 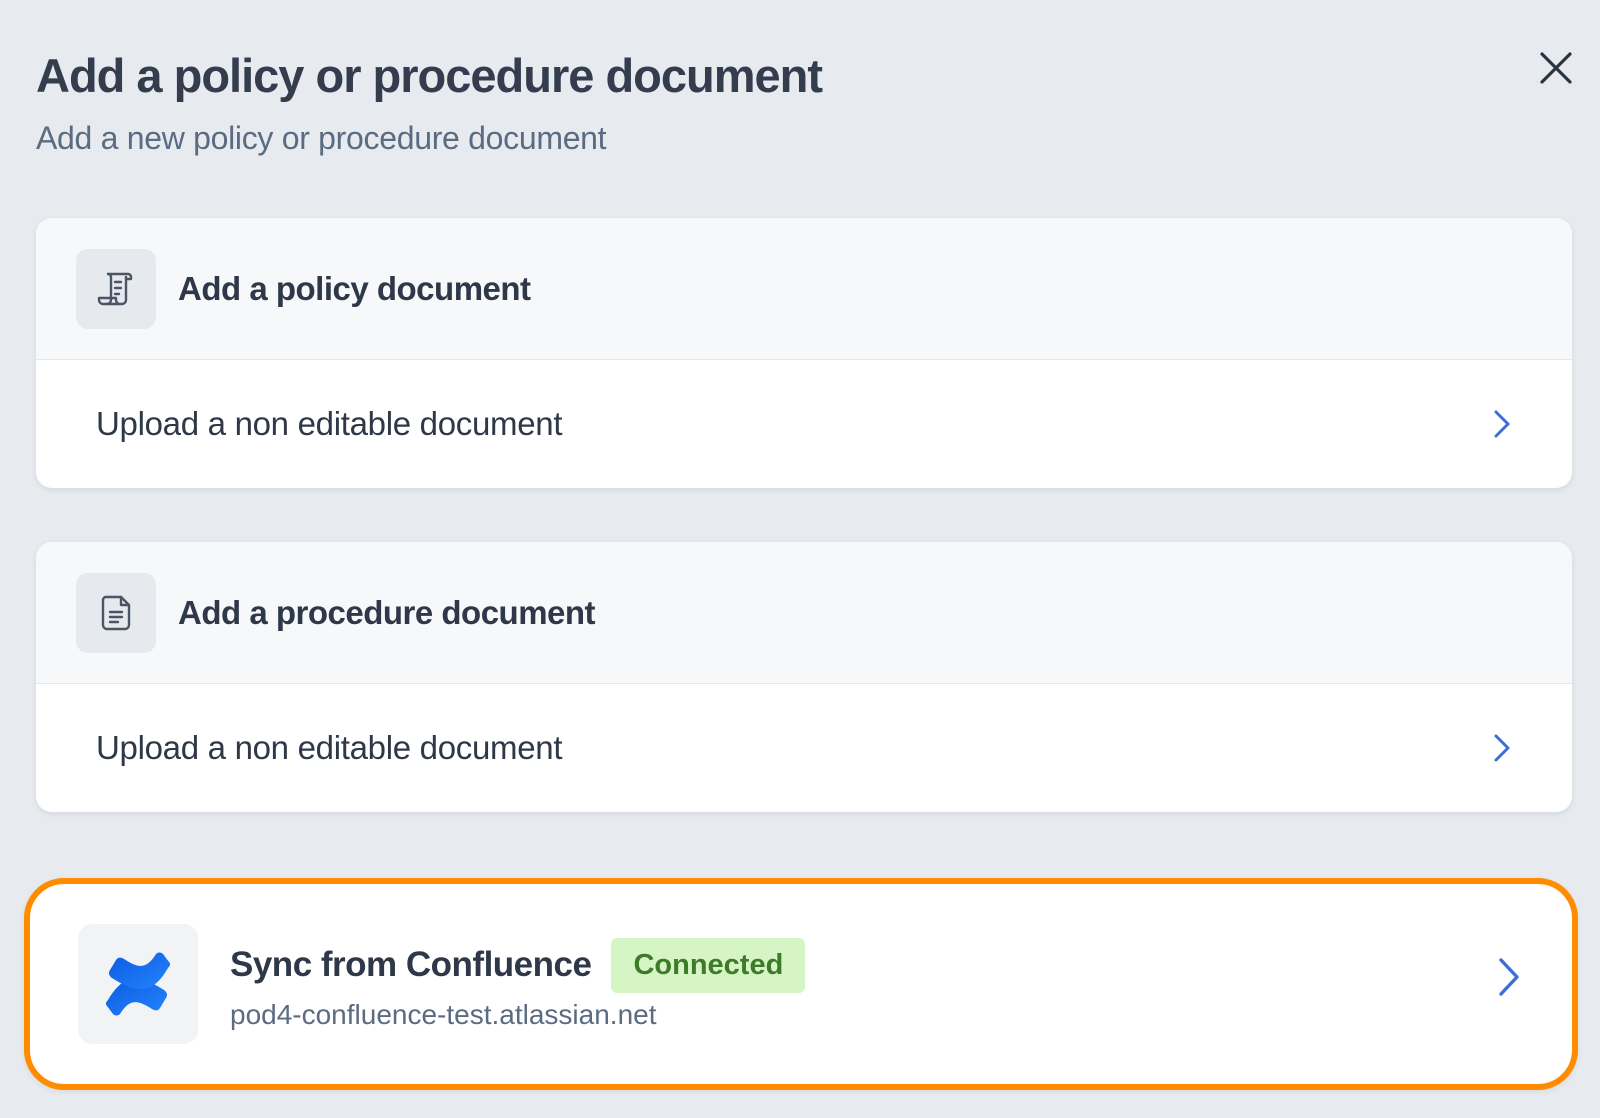 What do you see at coordinates (354, 288) in the screenshot?
I see `policy-card-title: Add a policy document` at bounding box center [354, 288].